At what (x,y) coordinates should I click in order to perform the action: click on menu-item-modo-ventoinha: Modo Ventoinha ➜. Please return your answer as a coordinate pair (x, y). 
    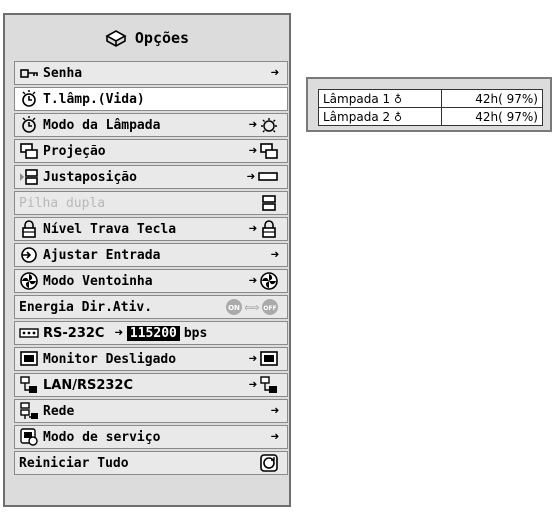
    Looking at the image, I should click on (151, 281).